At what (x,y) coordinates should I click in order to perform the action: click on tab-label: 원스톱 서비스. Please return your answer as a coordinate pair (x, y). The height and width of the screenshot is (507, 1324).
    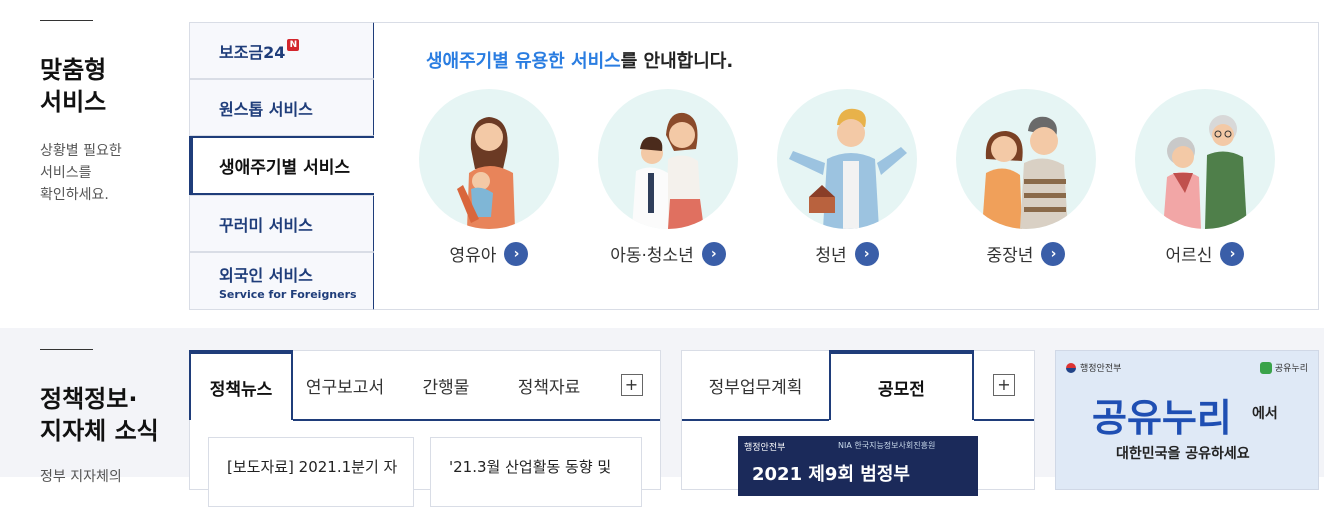
    Looking at the image, I should click on (266, 109).